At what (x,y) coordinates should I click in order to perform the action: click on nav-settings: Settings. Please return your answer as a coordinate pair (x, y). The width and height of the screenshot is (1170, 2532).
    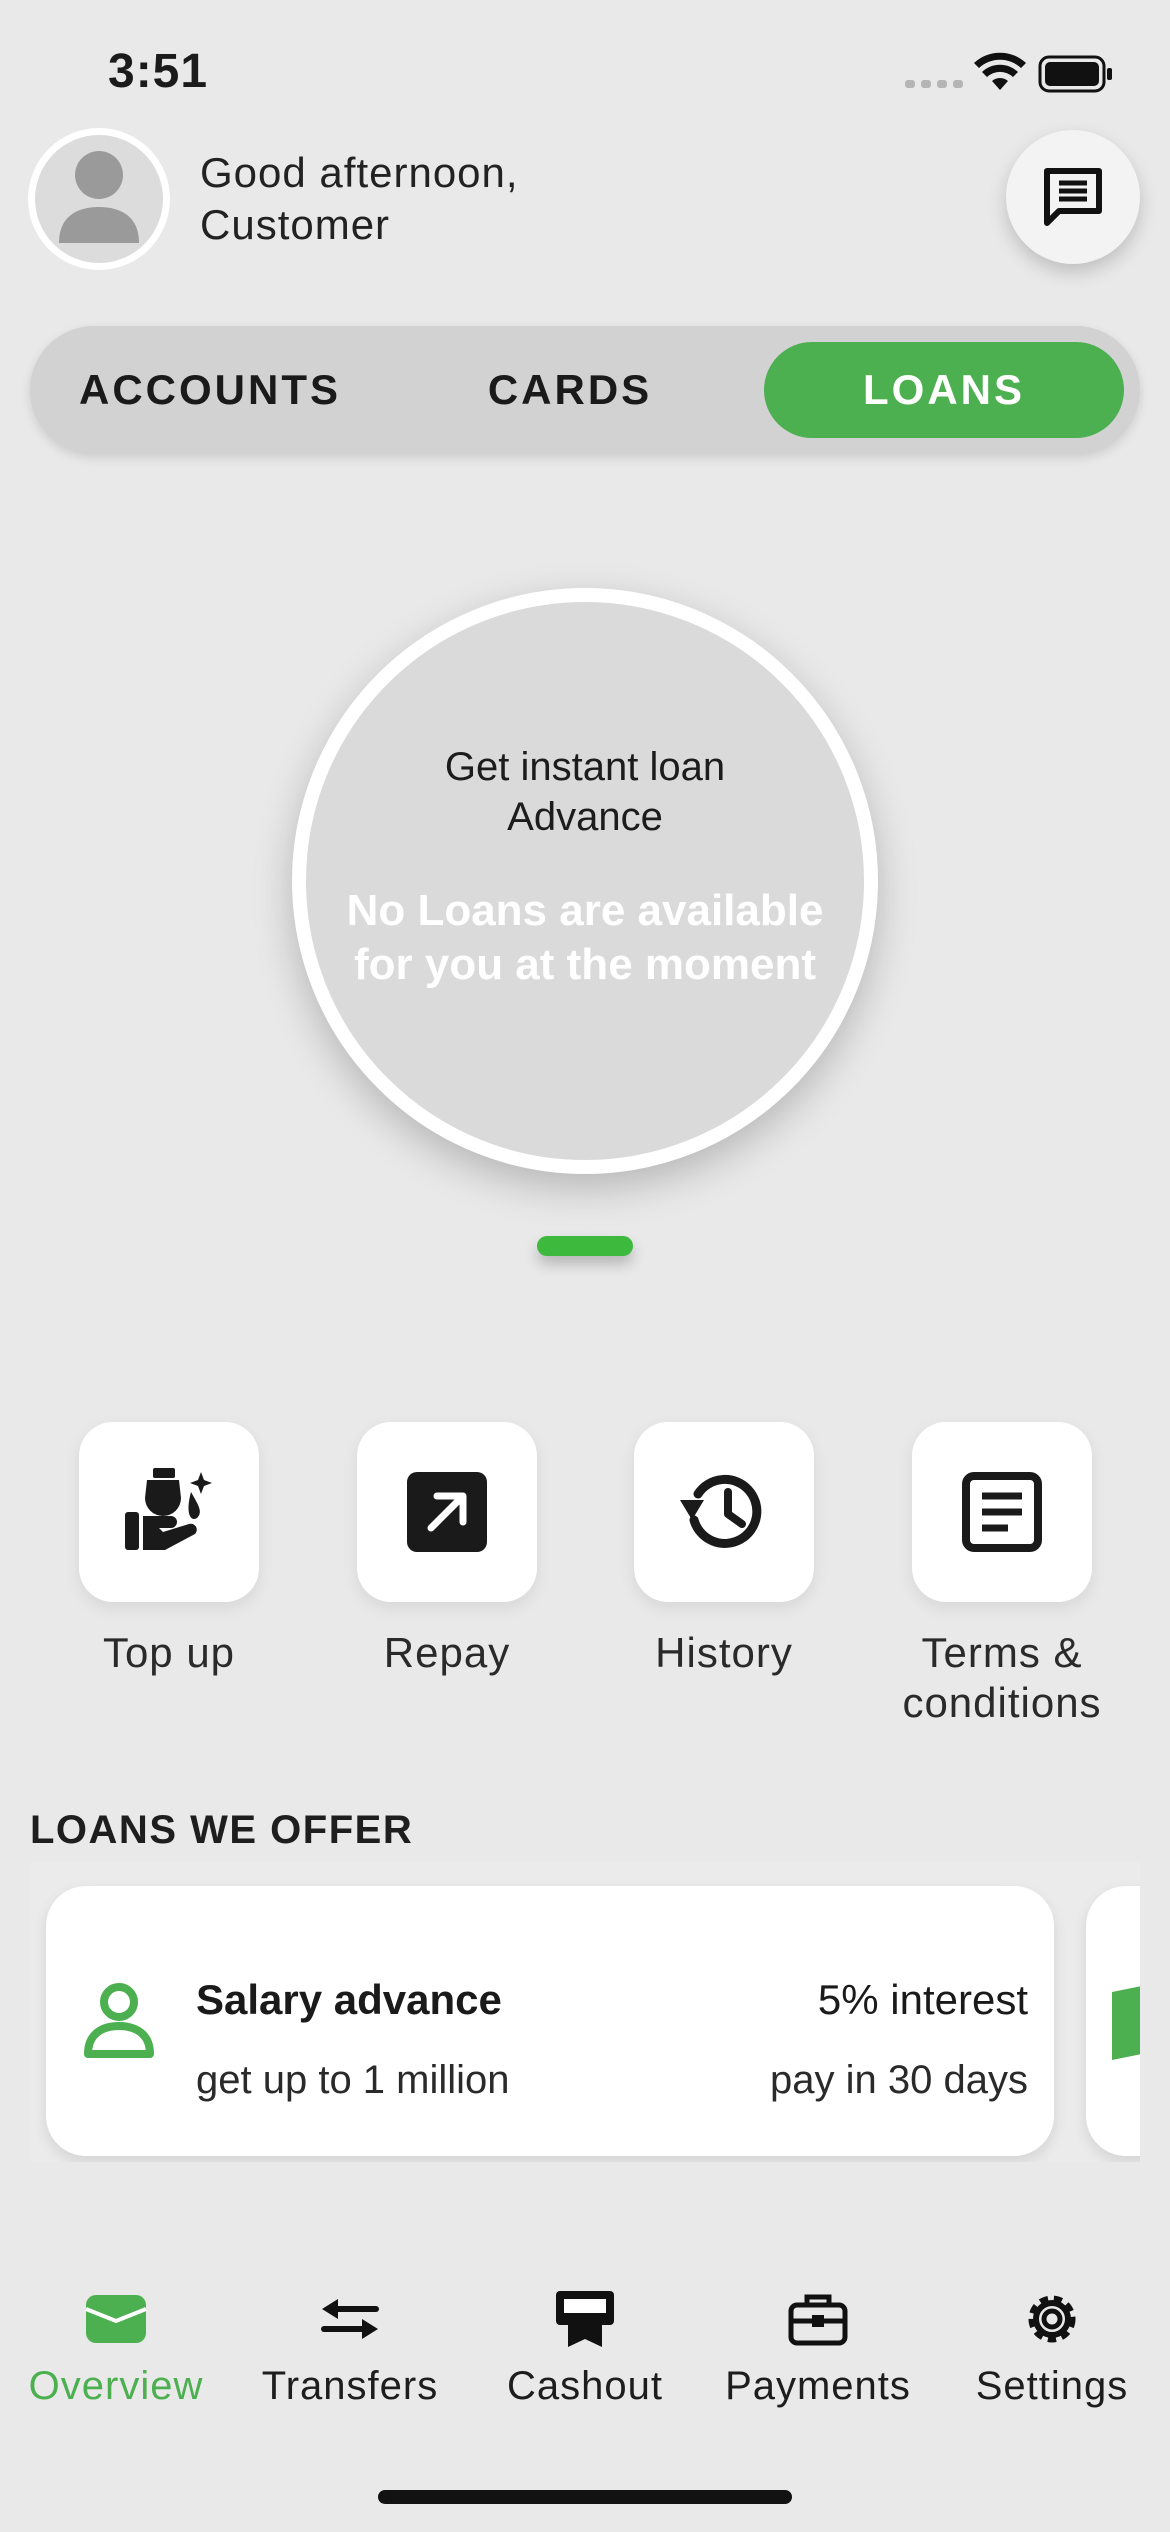
    Looking at the image, I should click on (1052, 2347).